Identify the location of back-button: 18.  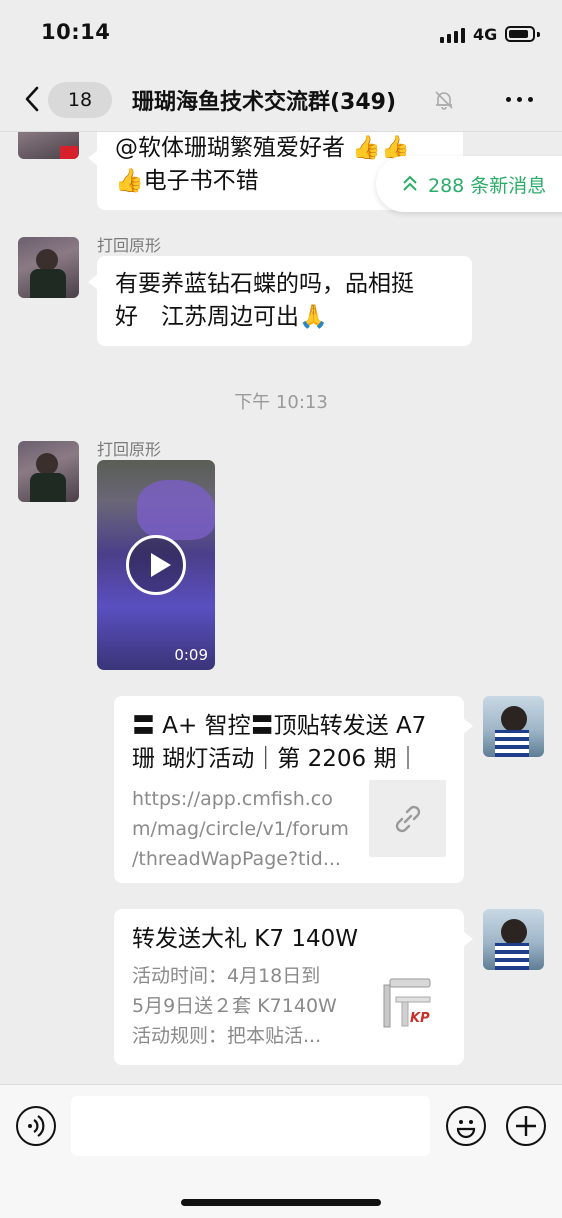
(65, 99).